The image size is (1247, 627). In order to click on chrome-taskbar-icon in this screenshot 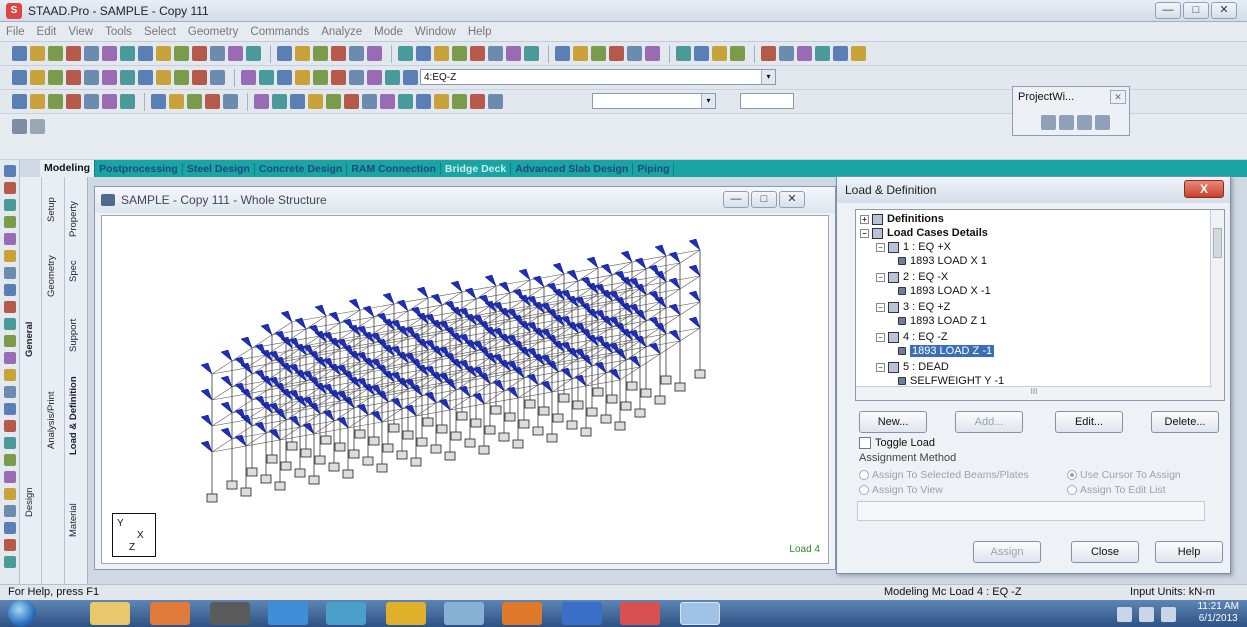, I will do `click(406, 613)`.